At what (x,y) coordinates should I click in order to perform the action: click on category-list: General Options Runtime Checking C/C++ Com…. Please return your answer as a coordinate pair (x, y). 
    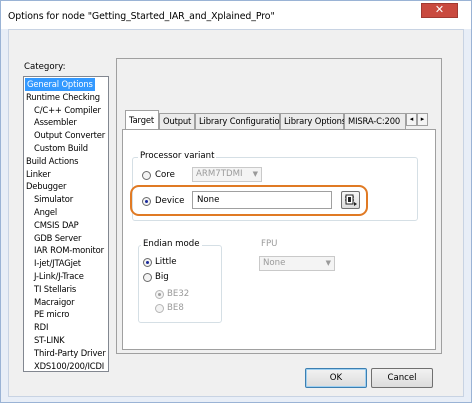
    Looking at the image, I should click on (66, 224).